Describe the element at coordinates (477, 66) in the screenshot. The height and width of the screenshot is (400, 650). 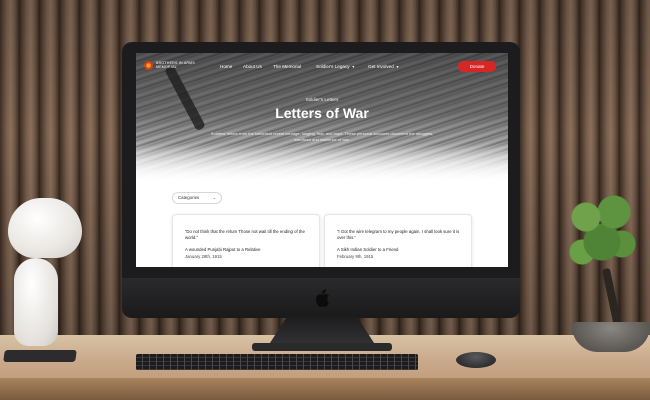
I see `donate-button: Donate` at that location.